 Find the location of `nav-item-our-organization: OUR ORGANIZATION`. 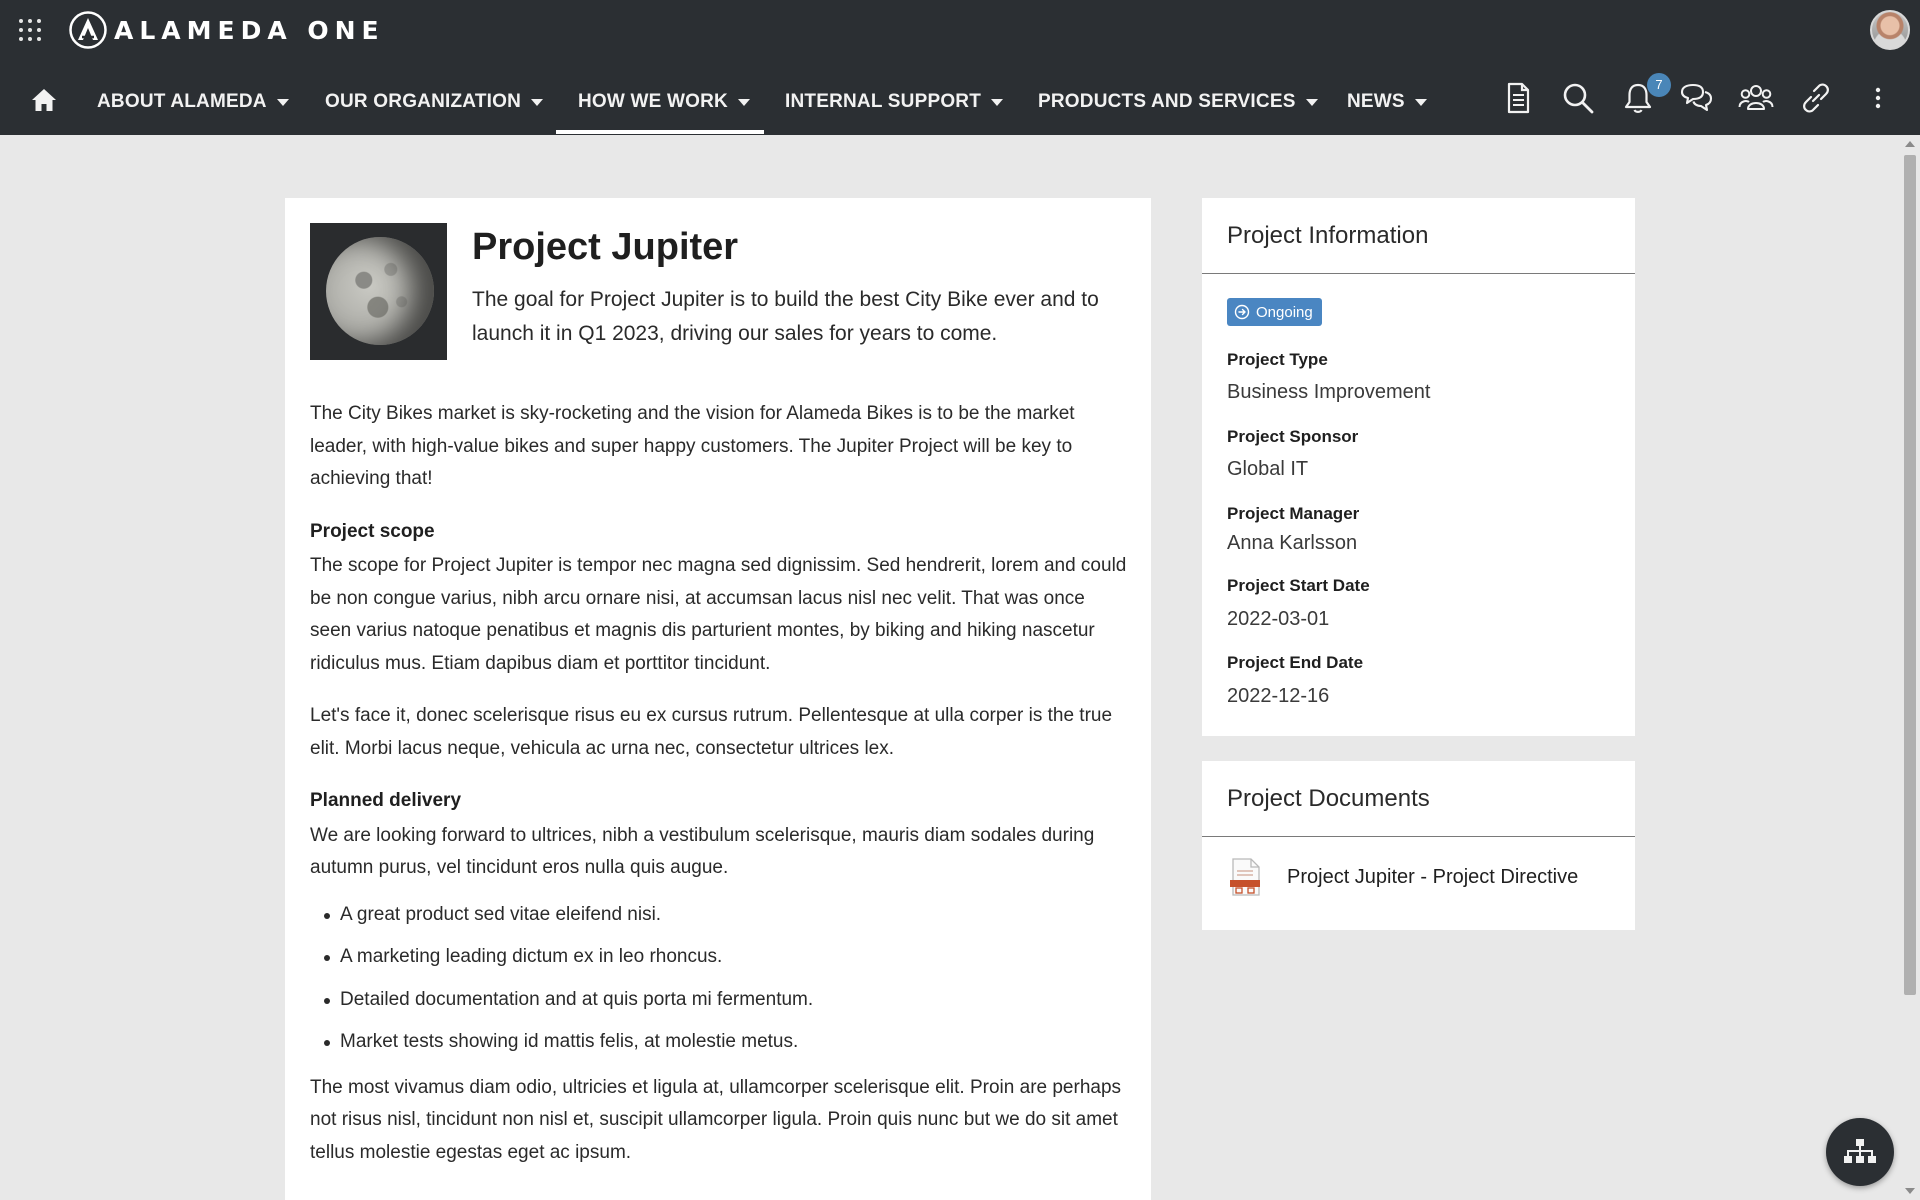

nav-item-our-organization: OUR ORGANIZATION is located at coordinates (434, 101).